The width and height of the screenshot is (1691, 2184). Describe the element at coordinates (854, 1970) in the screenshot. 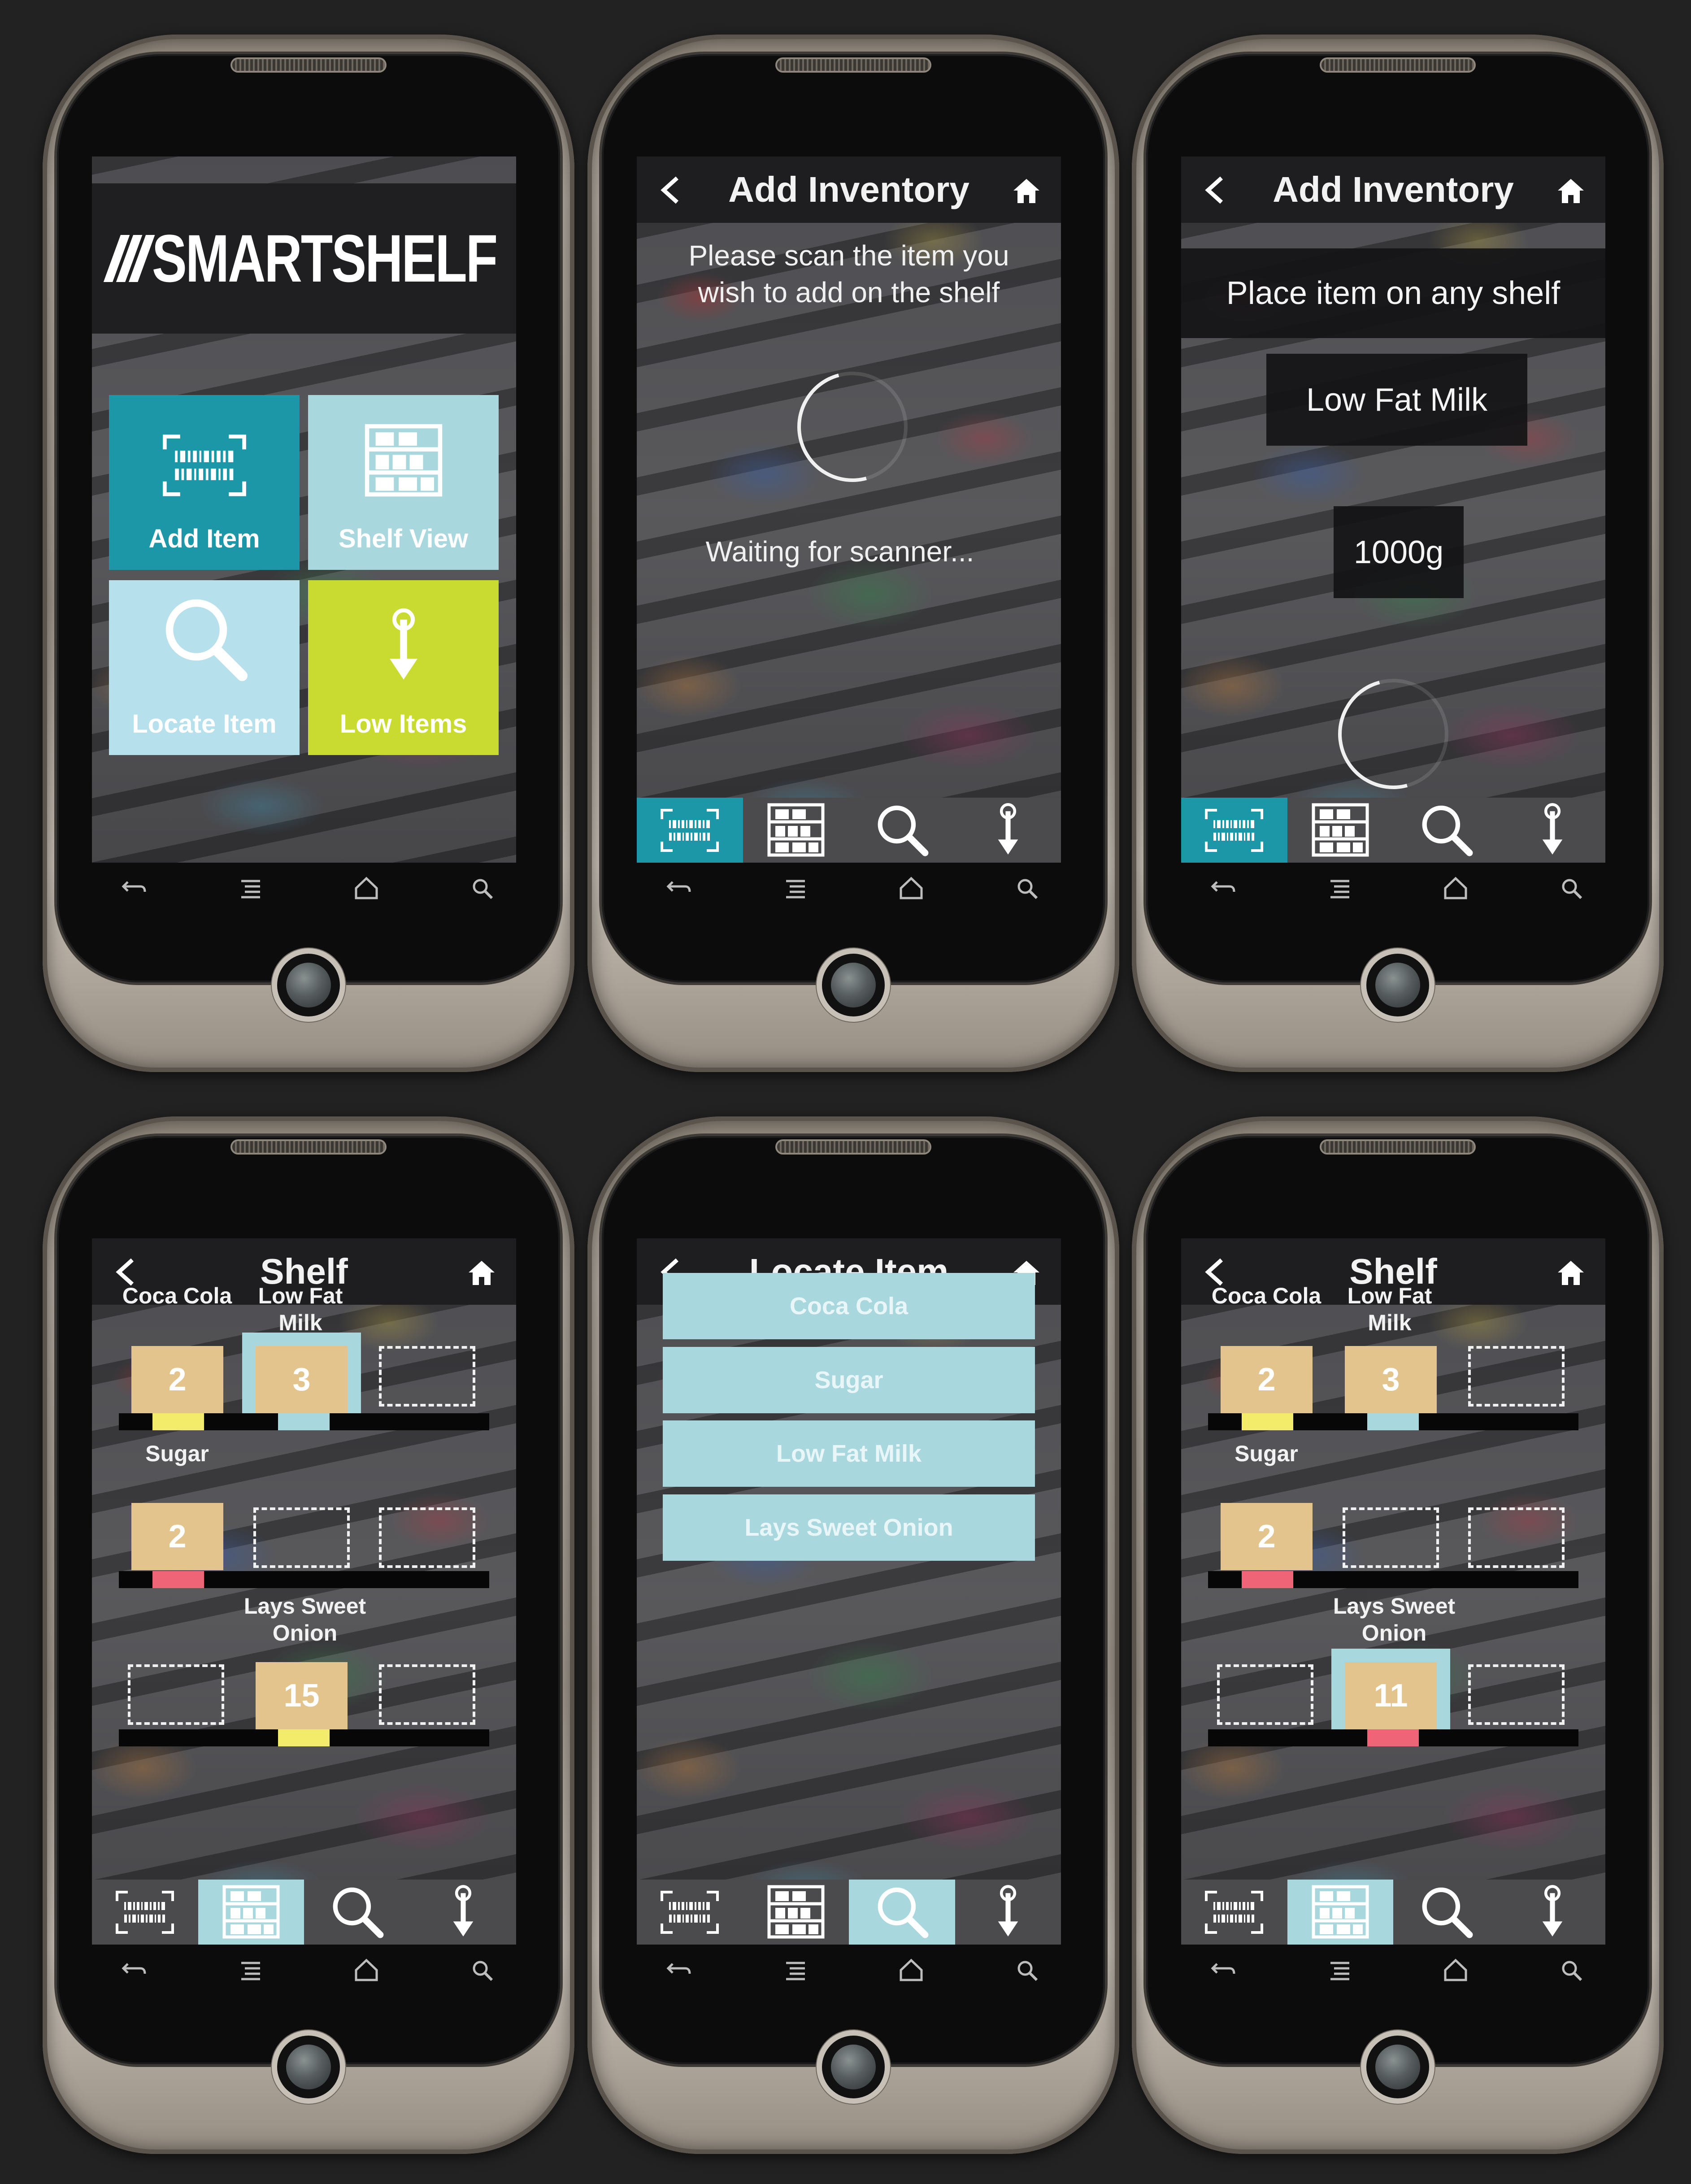

I see `android-softkeys` at that location.